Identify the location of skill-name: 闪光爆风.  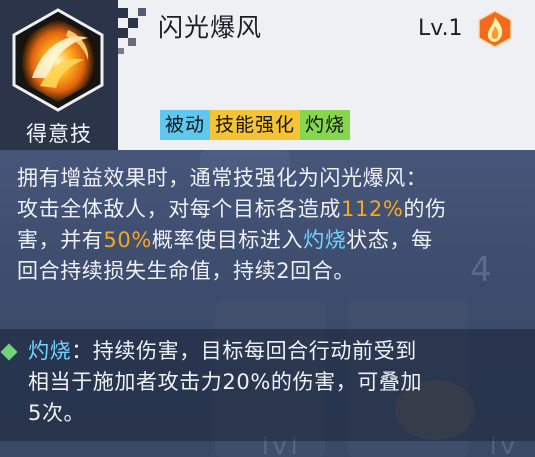
(210, 27).